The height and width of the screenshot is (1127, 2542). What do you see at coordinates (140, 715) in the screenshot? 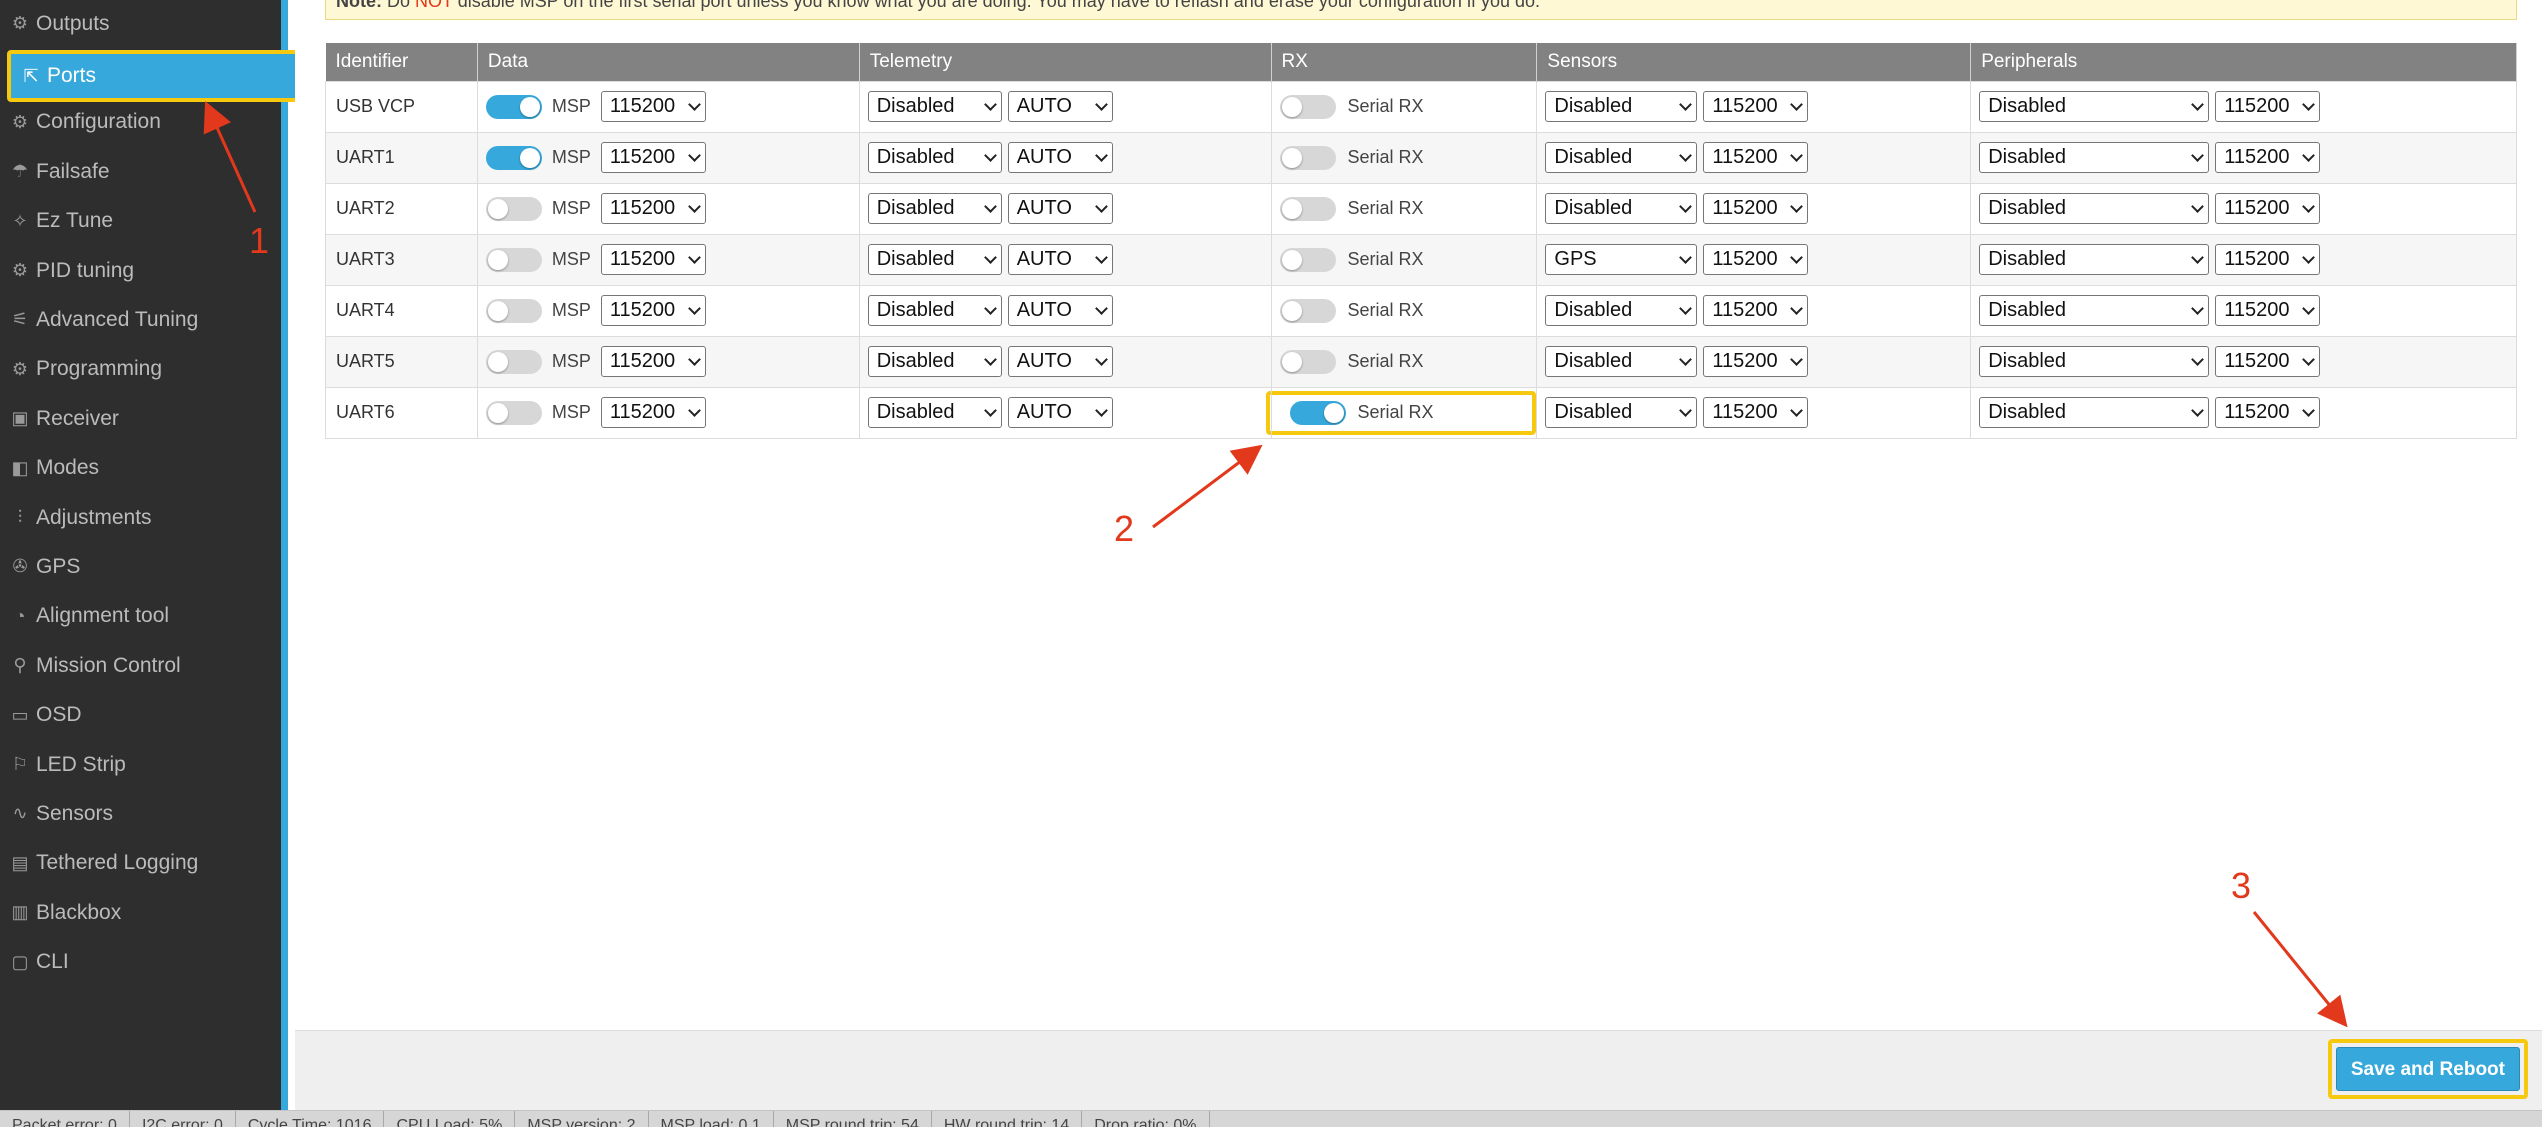
I see `sidebar-item-osd: ▭ OSD` at bounding box center [140, 715].